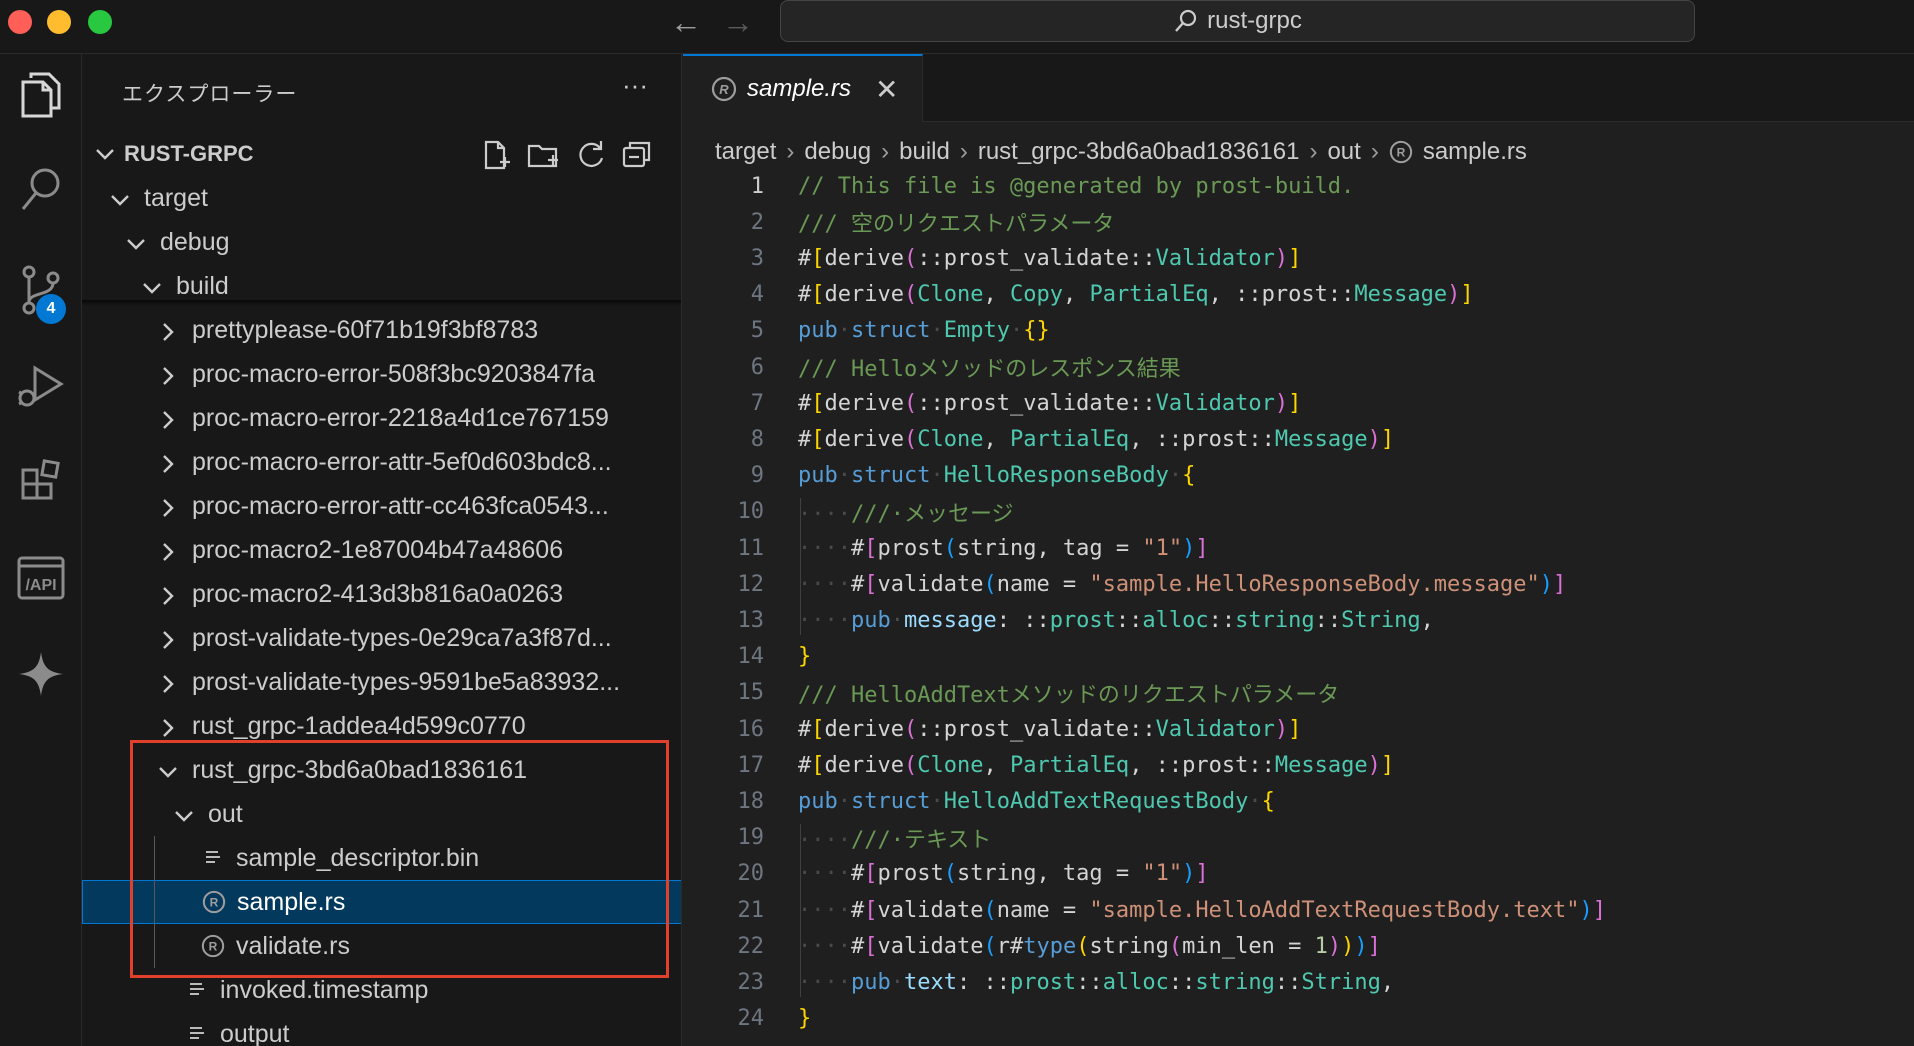 The height and width of the screenshot is (1046, 1914). I want to click on code-line: 14}, so click(1298, 657).